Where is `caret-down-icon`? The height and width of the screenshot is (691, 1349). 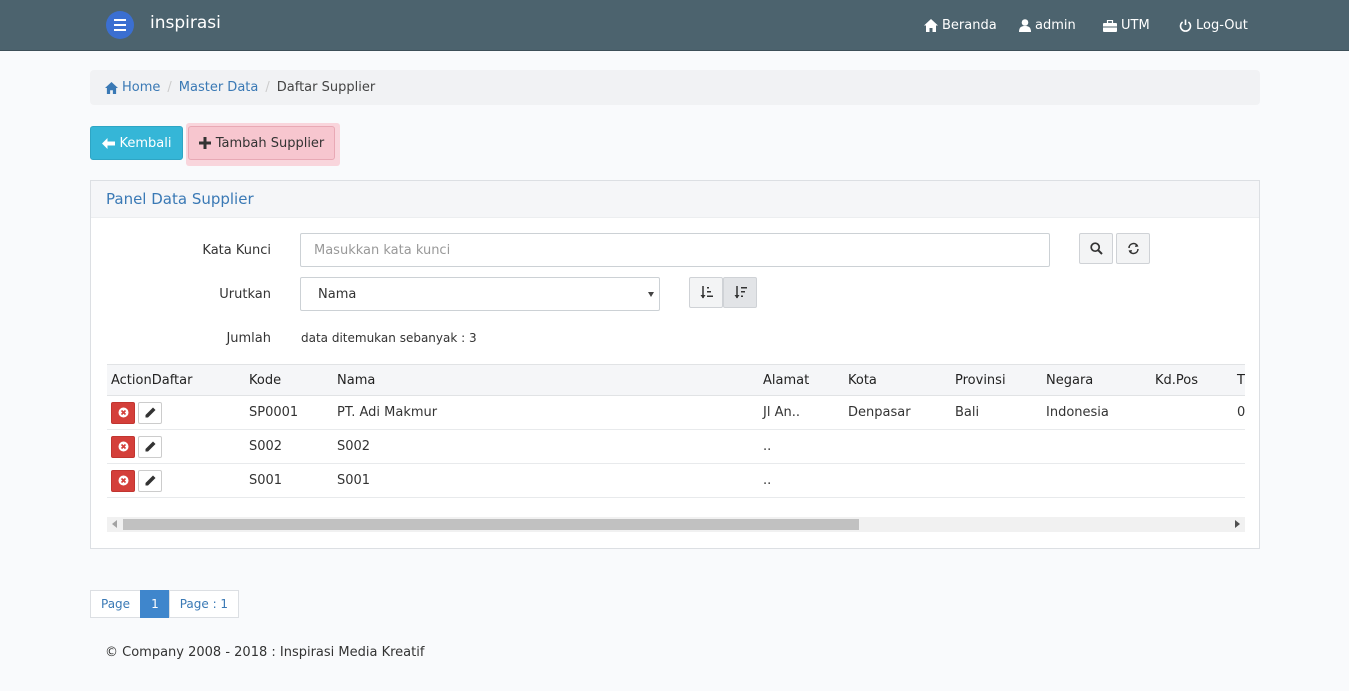
caret-down-icon is located at coordinates (651, 294).